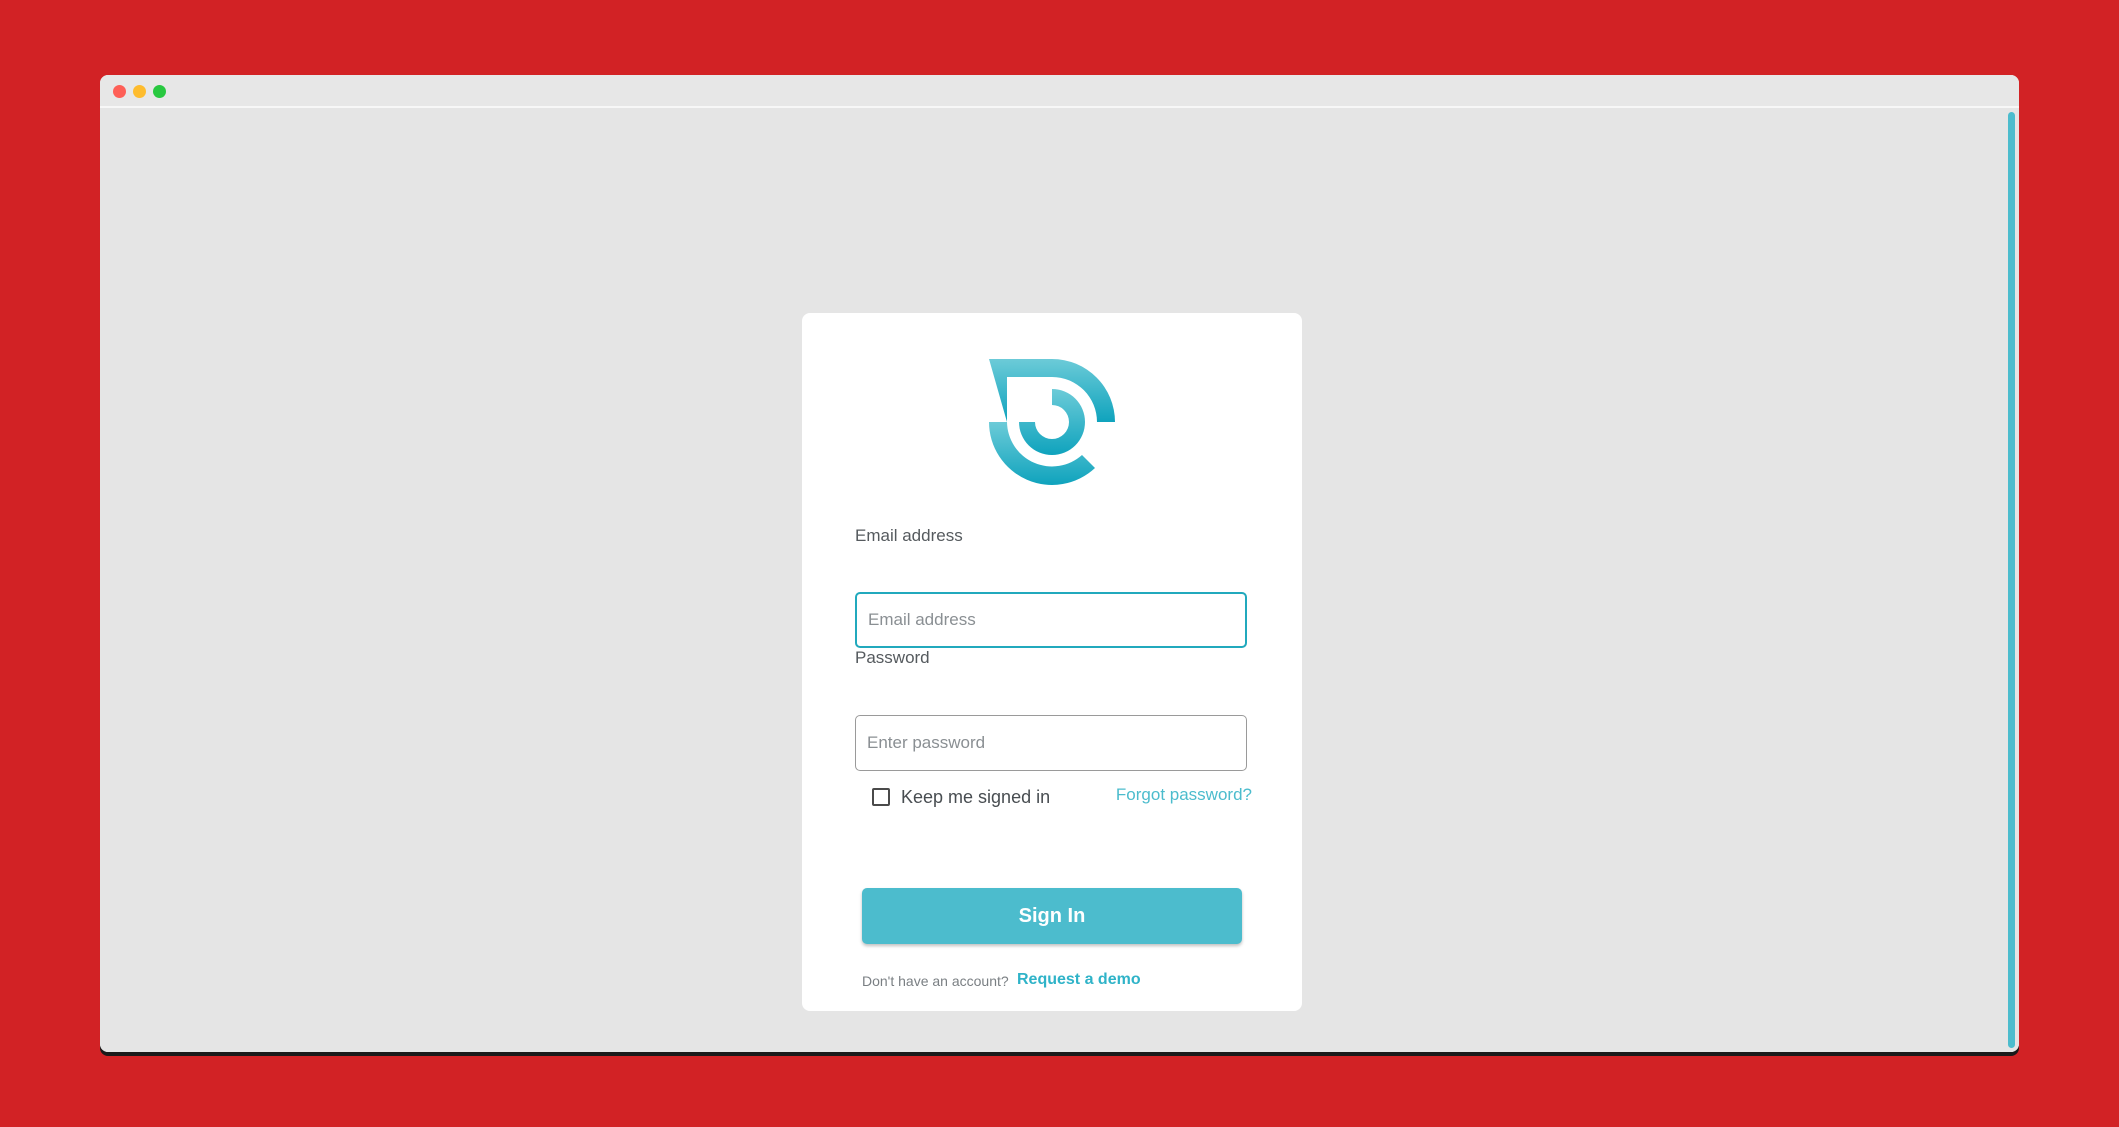 This screenshot has width=2119, height=1127. What do you see at coordinates (1052, 916) in the screenshot?
I see `sign-in-button: Sign In` at bounding box center [1052, 916].